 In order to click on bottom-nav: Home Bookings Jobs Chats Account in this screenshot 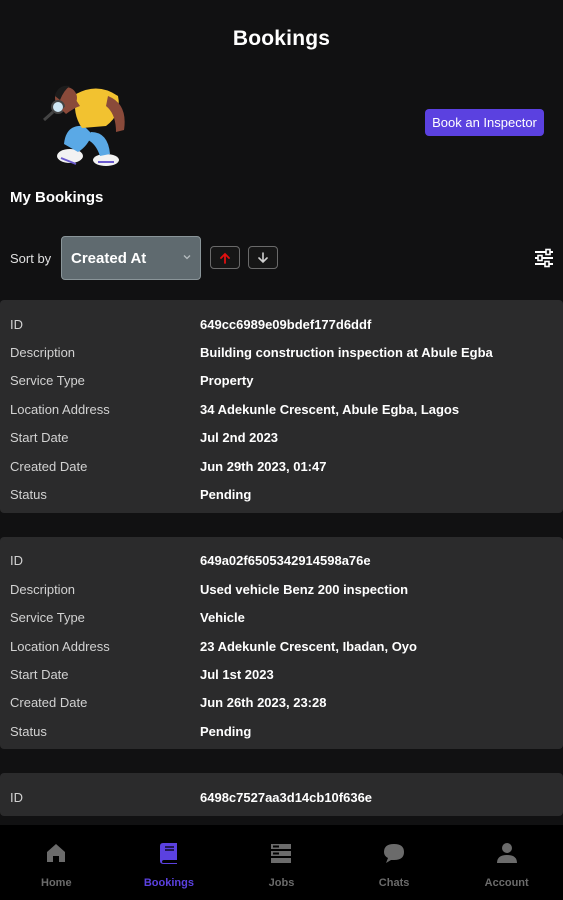, I will do `click(281, 862)`.